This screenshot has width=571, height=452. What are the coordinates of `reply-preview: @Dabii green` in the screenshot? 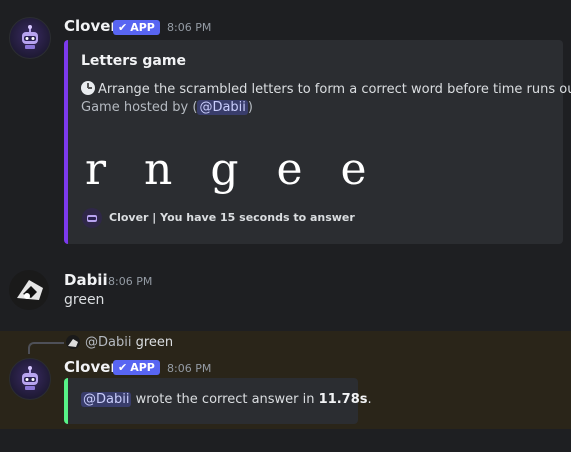 It's located at (129, 342).